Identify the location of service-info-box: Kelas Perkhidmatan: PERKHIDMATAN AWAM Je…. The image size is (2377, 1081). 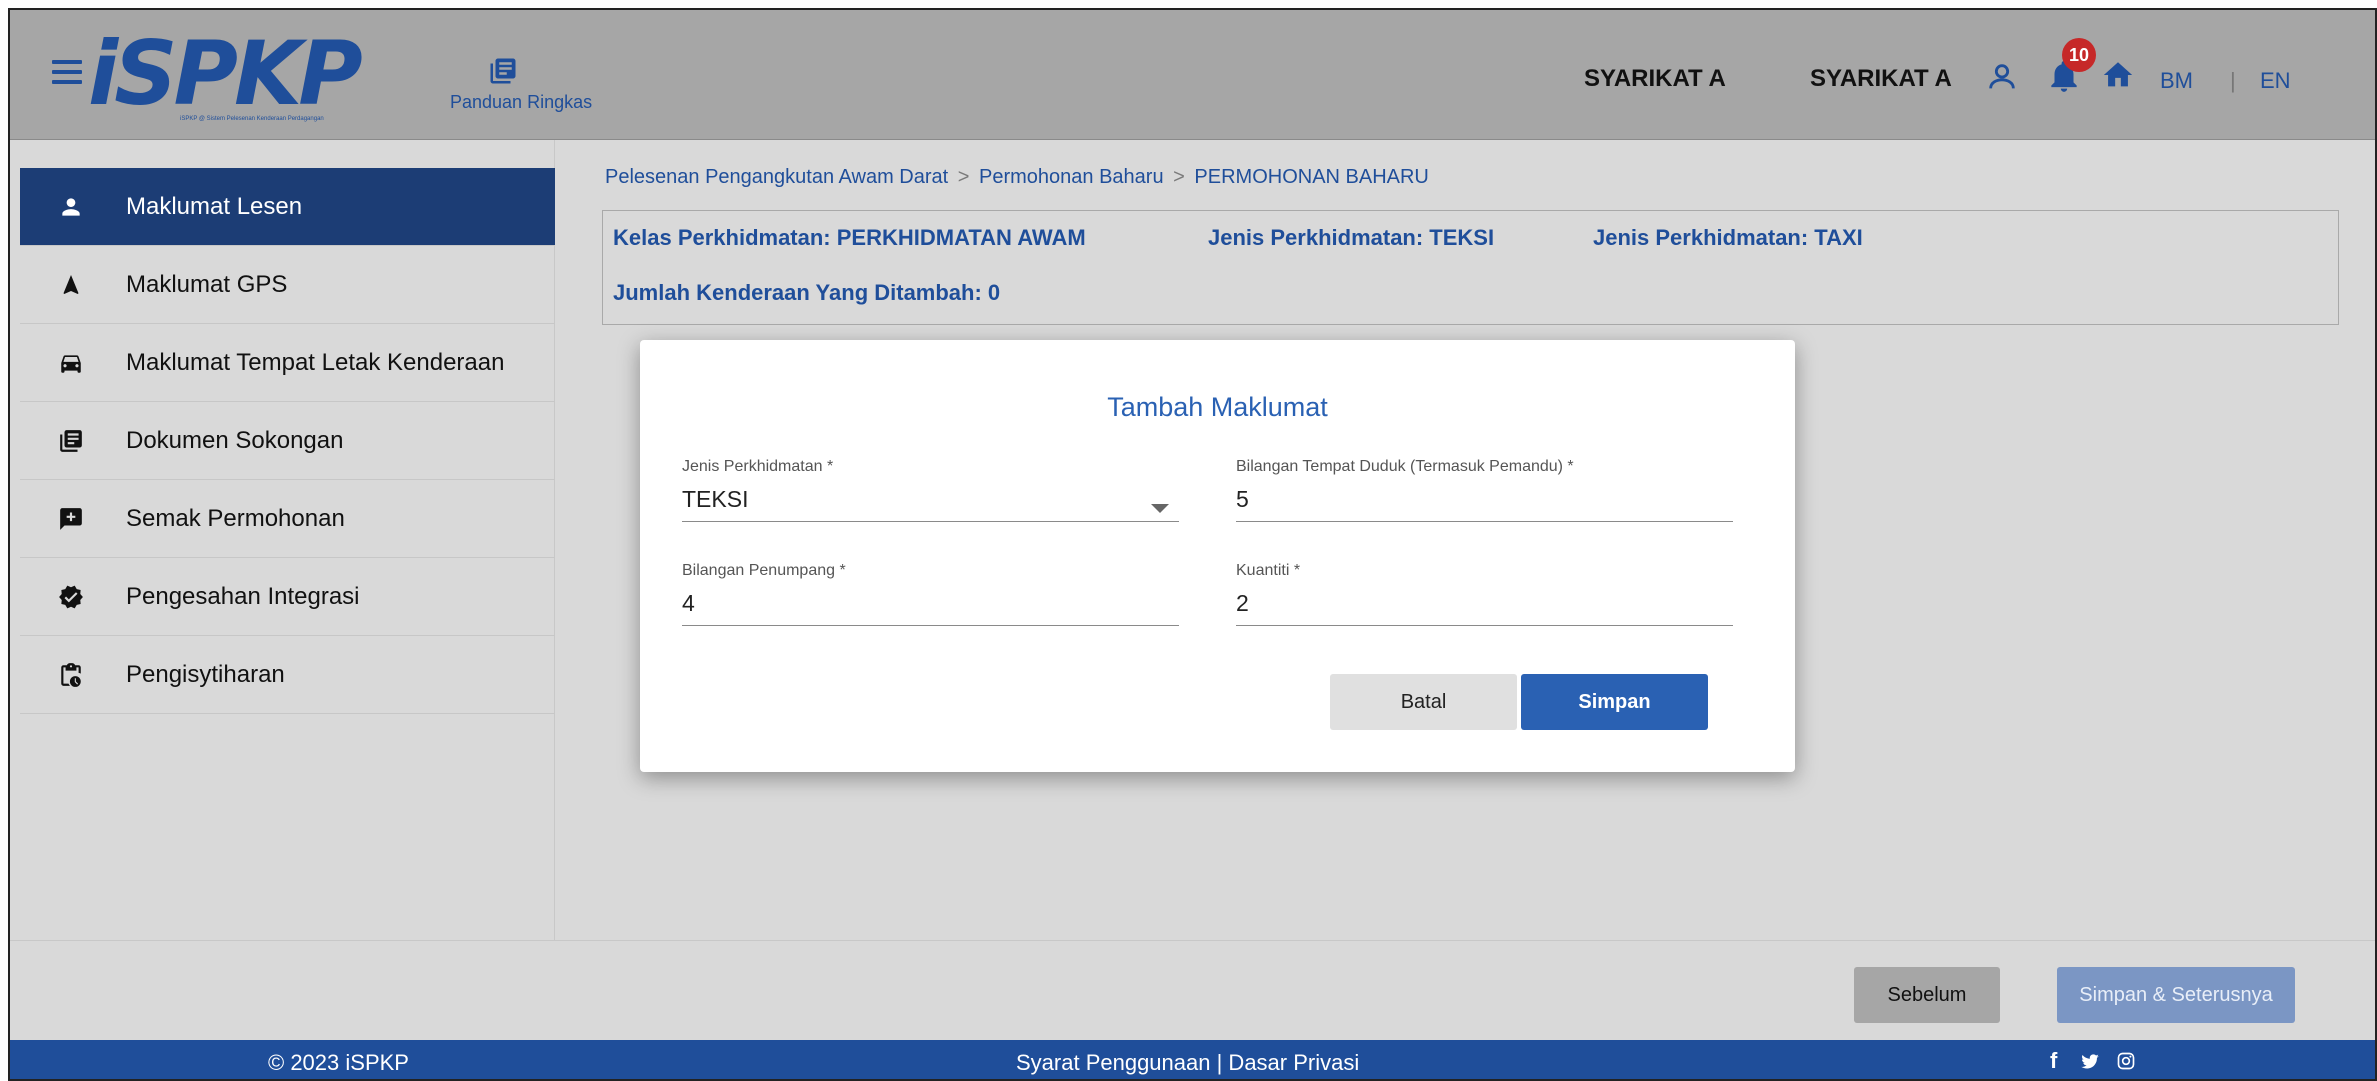
(1470, 267).